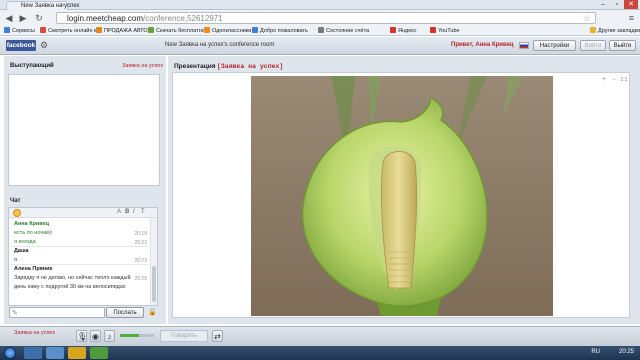 The height and width of the screenshot is (360, 640). I want to click on browser-menu-icon: ≡, so click(631, 18).